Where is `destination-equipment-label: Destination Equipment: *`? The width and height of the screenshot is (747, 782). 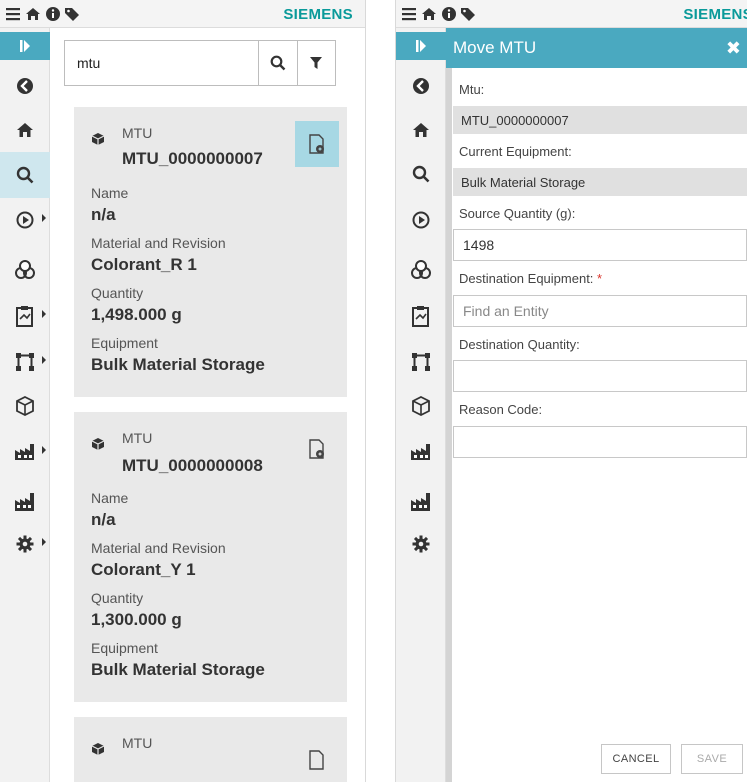 destination-equipment-label: Destination Equipment: * is located at coordinates (531, 278).